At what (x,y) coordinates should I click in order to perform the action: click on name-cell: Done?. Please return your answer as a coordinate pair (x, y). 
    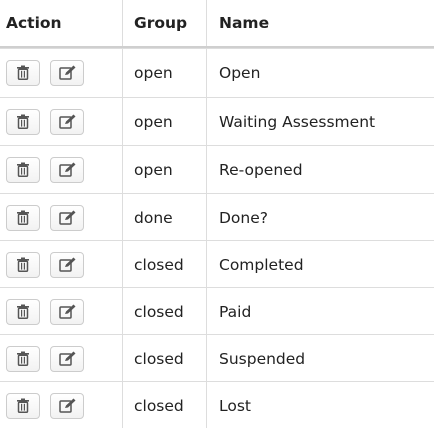
    Looking at the image, I should click on (244, 217).